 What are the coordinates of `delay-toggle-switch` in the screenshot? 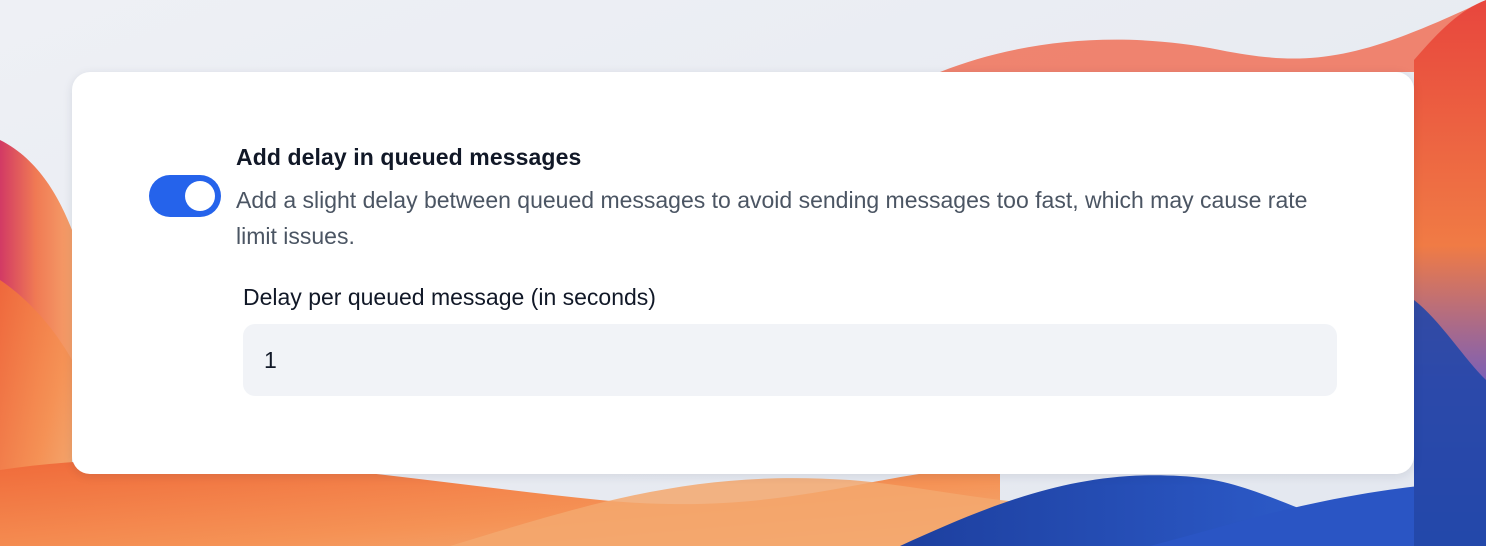 It's located at (185, 196).